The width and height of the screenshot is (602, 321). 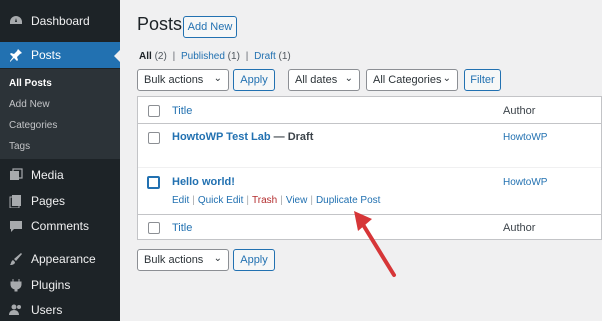 I want to click on menu-media: Media, so click(x=60, y=175).